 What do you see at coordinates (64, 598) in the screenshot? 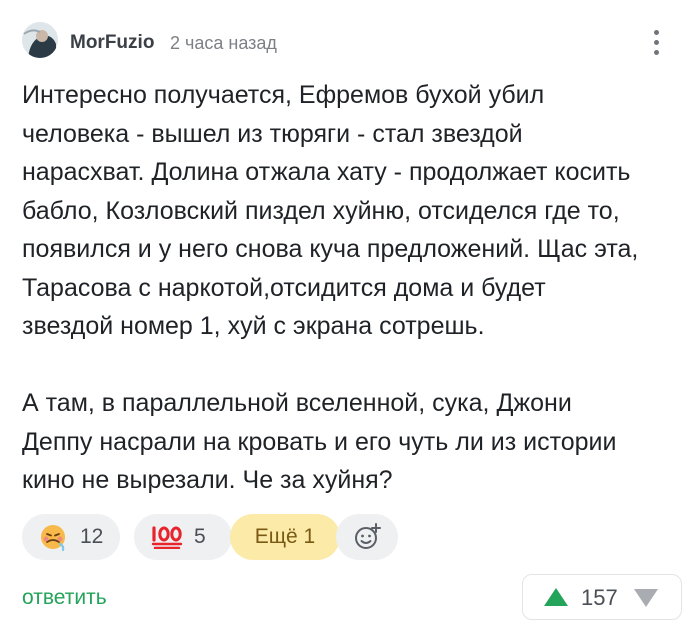
I see `reply-button: ответить` at bounding box center [64, 598].